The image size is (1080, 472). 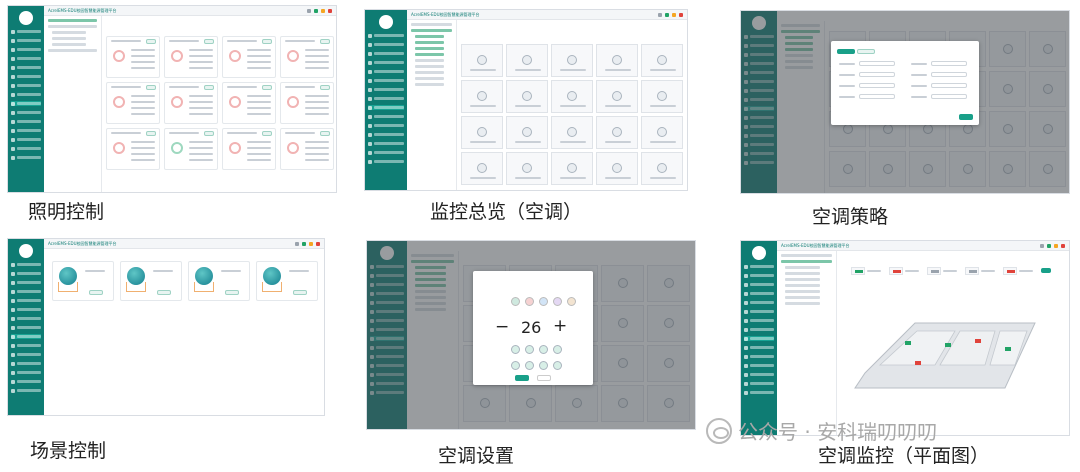 What do you see at coordinates (502, 327) in the screenshot?
I see `temp-decrease-button: −` at bounding box center [502, 327].